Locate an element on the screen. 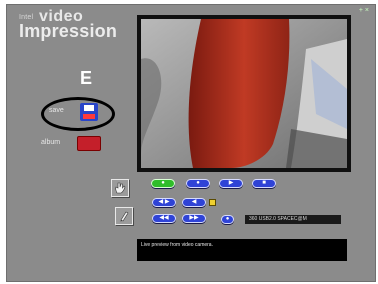  left-right-glyph: ◀ ▶ is located at coordinates (164, 202).